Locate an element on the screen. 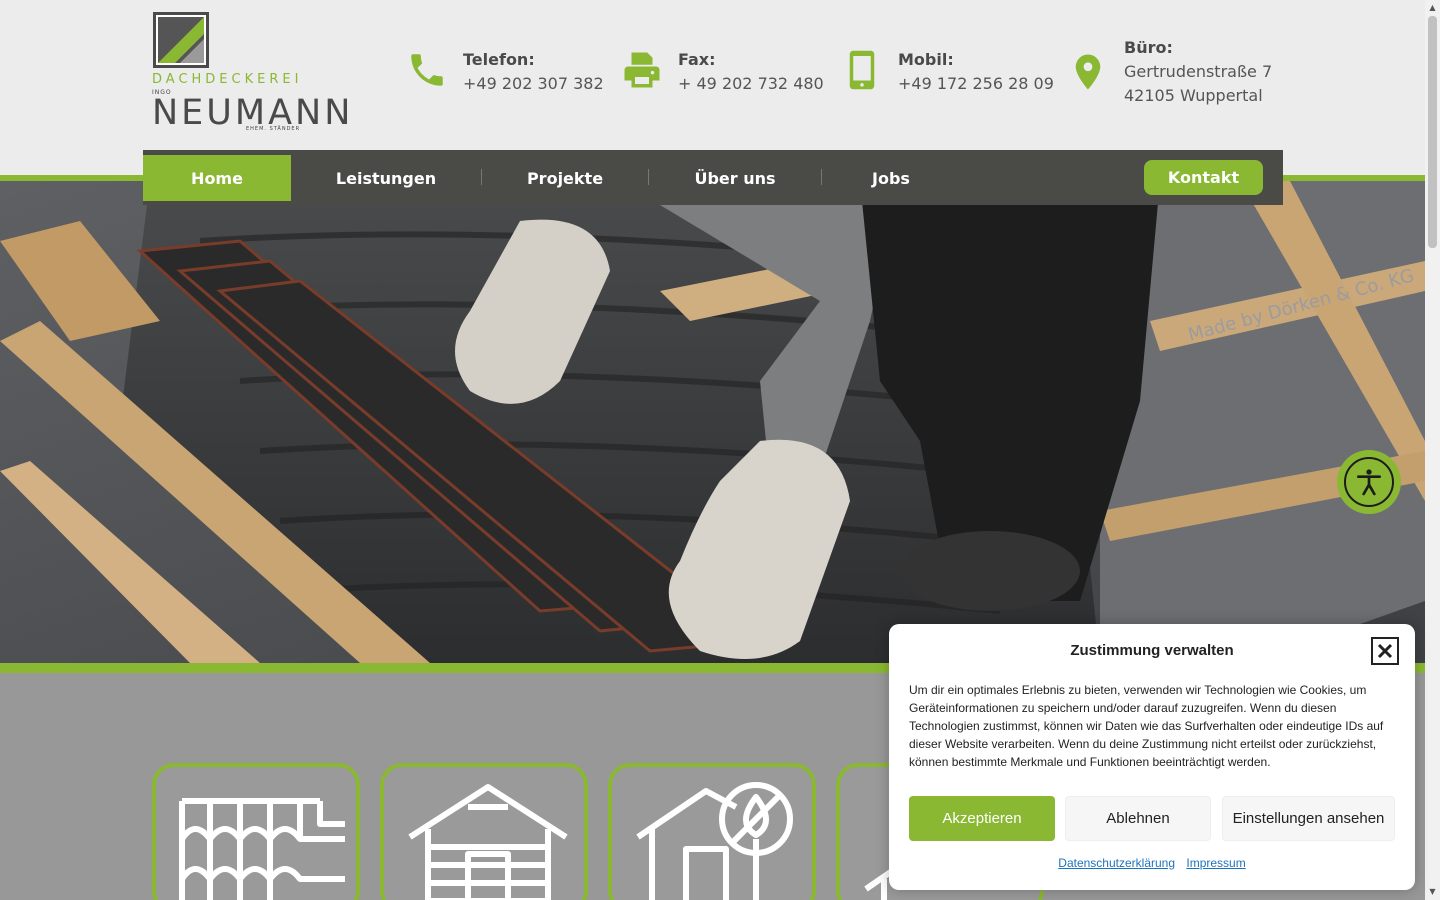 The height and width of the screenshot is (900, 1440). logo-mark-icon is located at coordinates (181, 40).